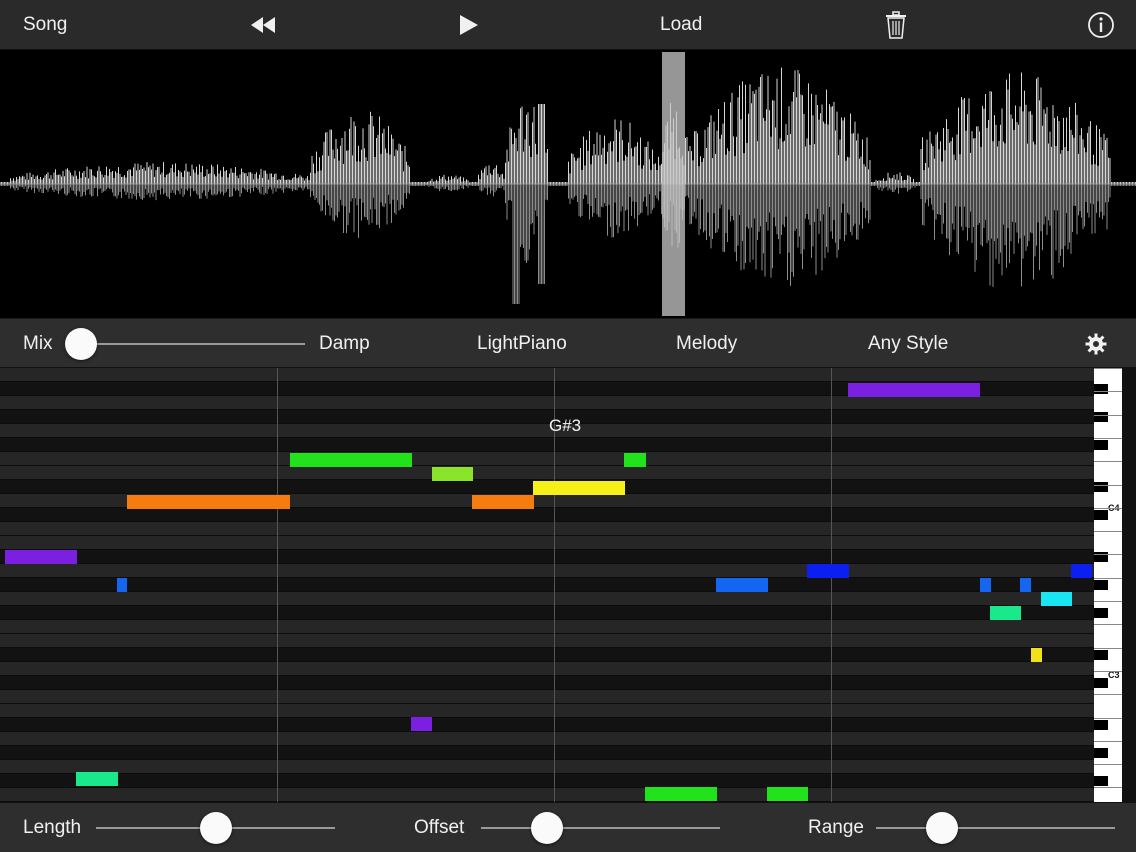 The width and height of the screenshot is (1136, 852). What do you see at coordinates (38, 343) in the screenshot?
I see `mix-label: Mix` at bounding box center [38, 343].